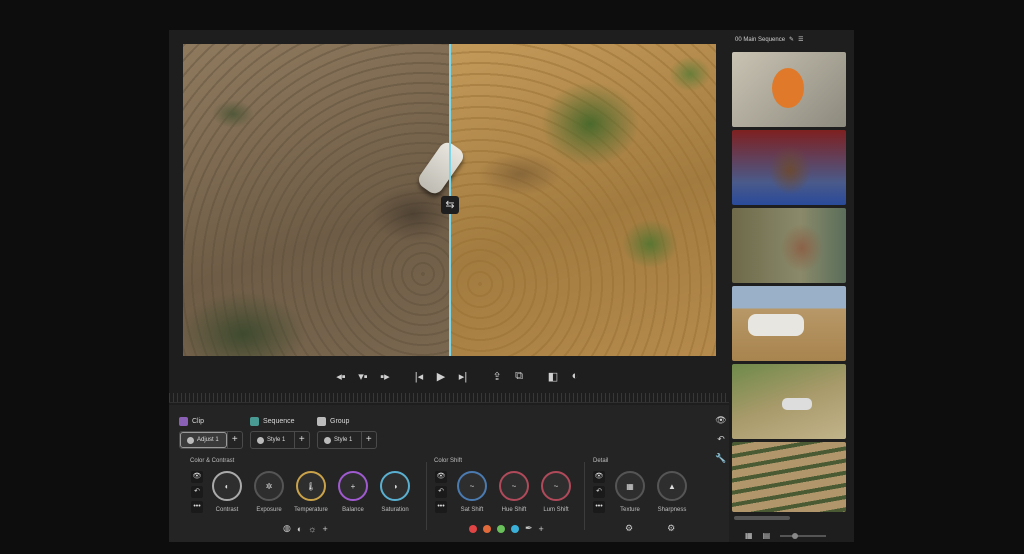  I want to click on compare-icon: ⧉, so click(519, 376).